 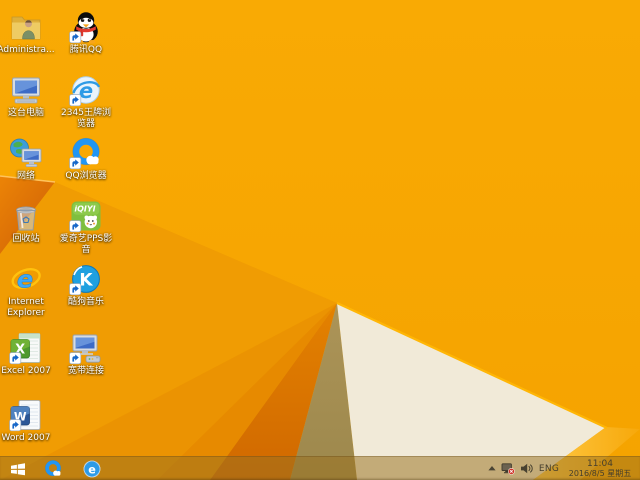 I want to click on desktop-icon-recycle-bin: 回收站, so click(x=28, y=222).